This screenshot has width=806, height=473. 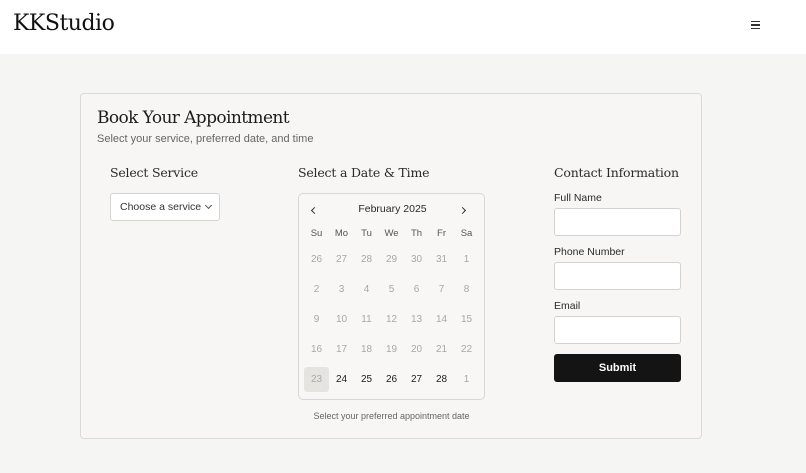 I want to click on service-select: Choose a service, so click(x=165, y=207).